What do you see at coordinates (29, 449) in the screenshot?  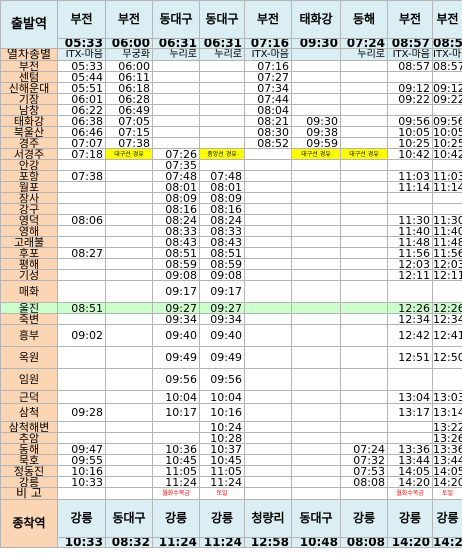 I see `station-name: 동해` at bounding box center [29, 449].